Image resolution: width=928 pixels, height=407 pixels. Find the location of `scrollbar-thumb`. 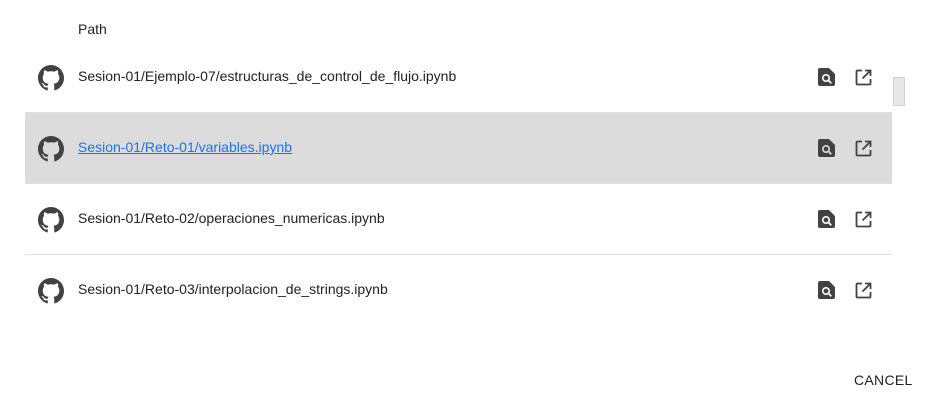

scrollbar-thumb is located at coordinates (899, 91).